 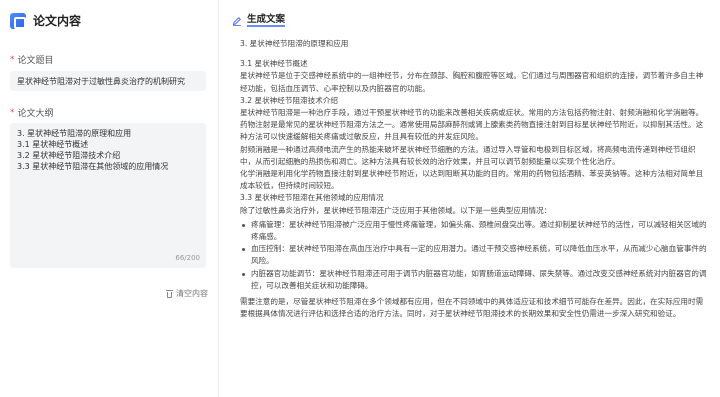 I want to click on generate-title: 生成文案, so click(x=266, y=20).